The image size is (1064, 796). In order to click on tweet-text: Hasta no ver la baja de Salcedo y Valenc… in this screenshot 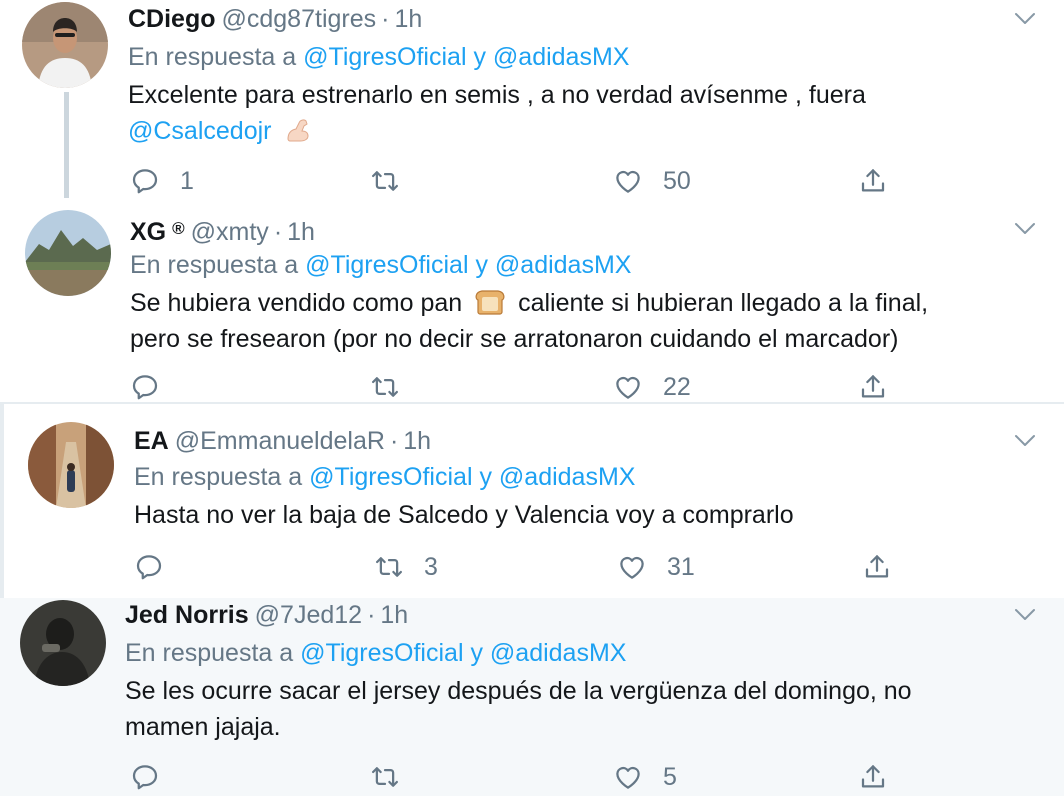, I will do `click(584, 515)`.